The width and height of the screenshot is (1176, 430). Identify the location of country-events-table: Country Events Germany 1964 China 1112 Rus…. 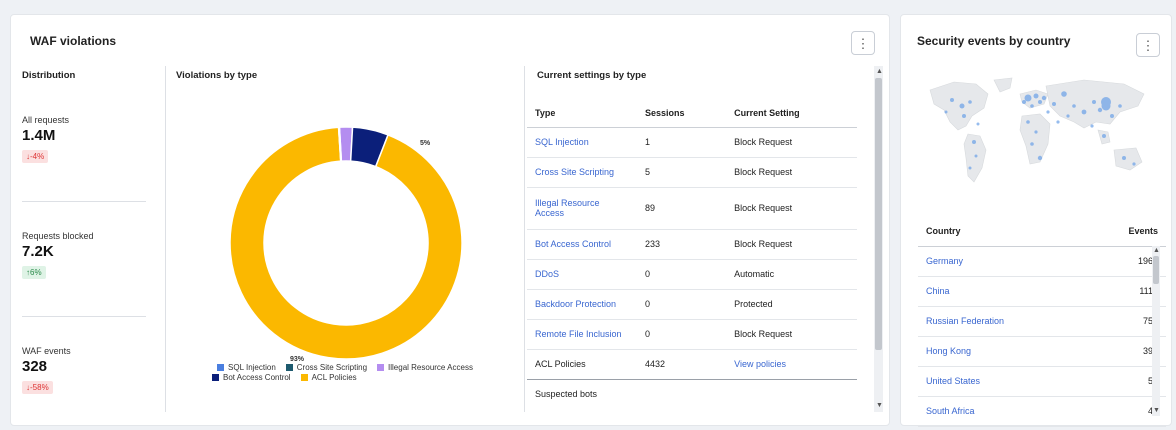
(1042, 321).